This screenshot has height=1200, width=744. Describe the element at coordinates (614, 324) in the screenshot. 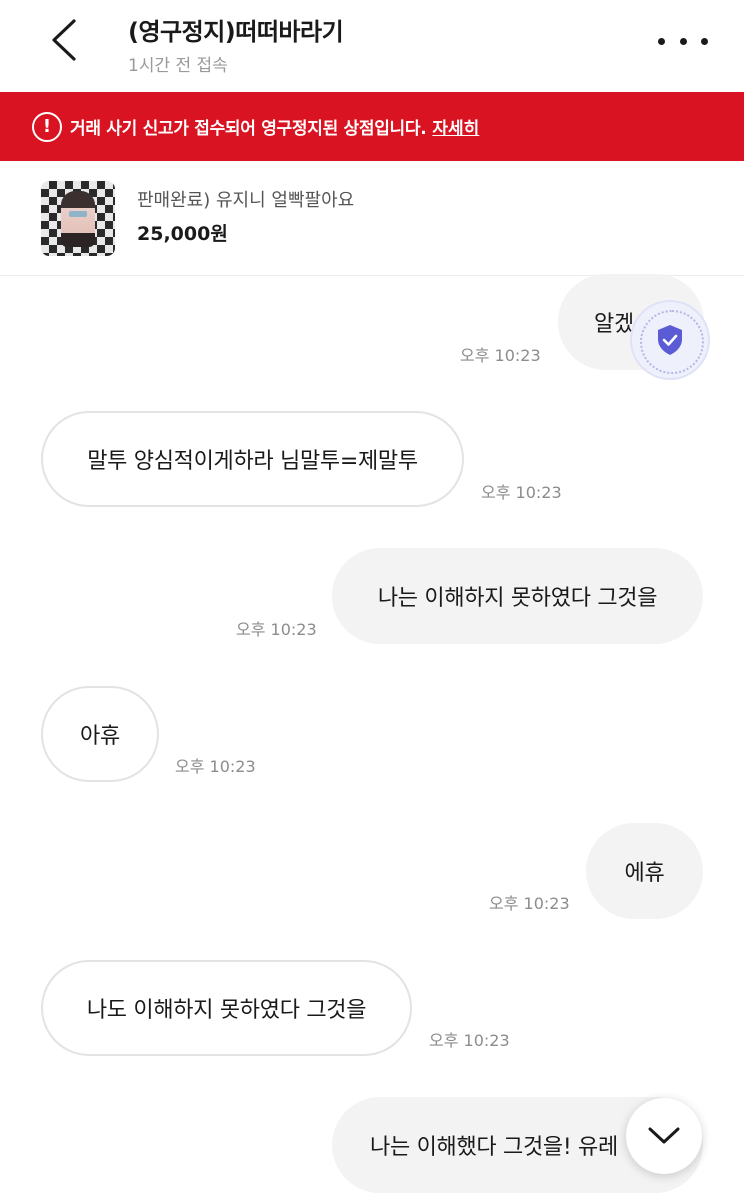

I see `message-text: 알겠` at that location.